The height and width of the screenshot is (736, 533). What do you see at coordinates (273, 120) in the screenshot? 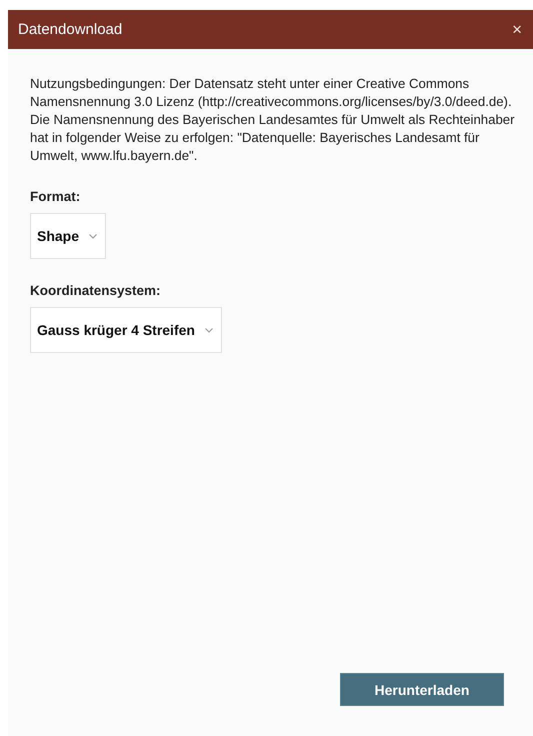
I see `terms-text: Nutzungsbedingungen: Der Datensatz steht unter einer Creative Commons Namensnennung 3.0 Lizenz (http://creativecommons.org/licenses/by/3.0/deed.de). Die Namensnennung des Bayerischen Landesamtes für Umwelt als Rechteinhaber hat in folgender Weise zu erfolgen: "Datenquelle: Bayerisches Landesamt für Umwelt, www.lfu.bayern.de".` at bounding box center [273, 120].